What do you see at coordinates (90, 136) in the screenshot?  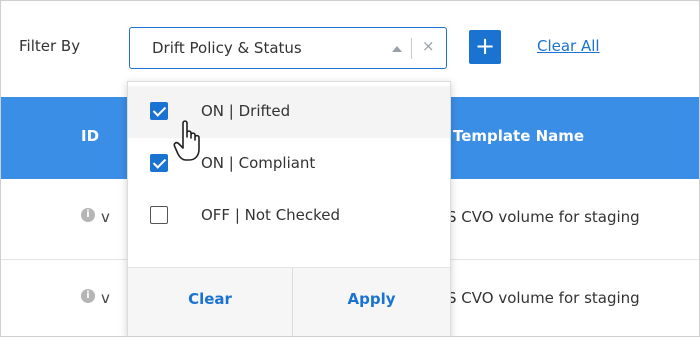 I see `column-header-id: ID` at bounding box center [90, 136].